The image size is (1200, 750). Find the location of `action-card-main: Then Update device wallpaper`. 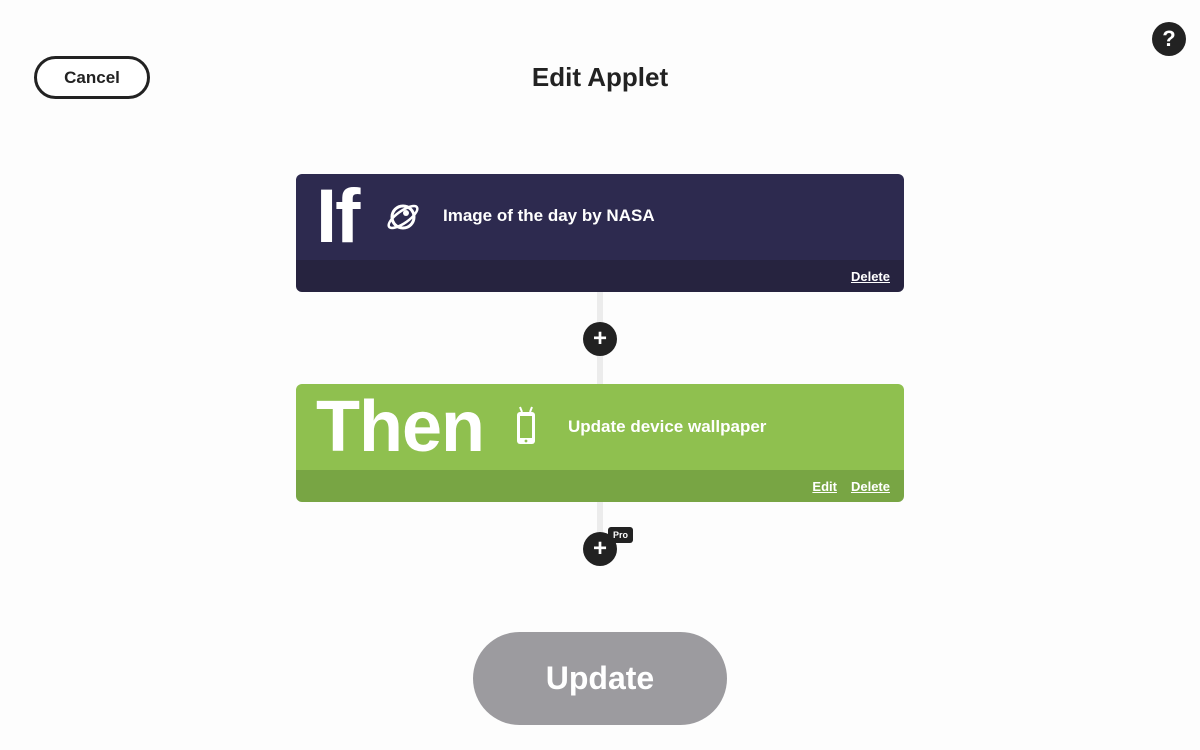

action-card-main: Then Update device wallpaper is located at coordinates (600, 427).